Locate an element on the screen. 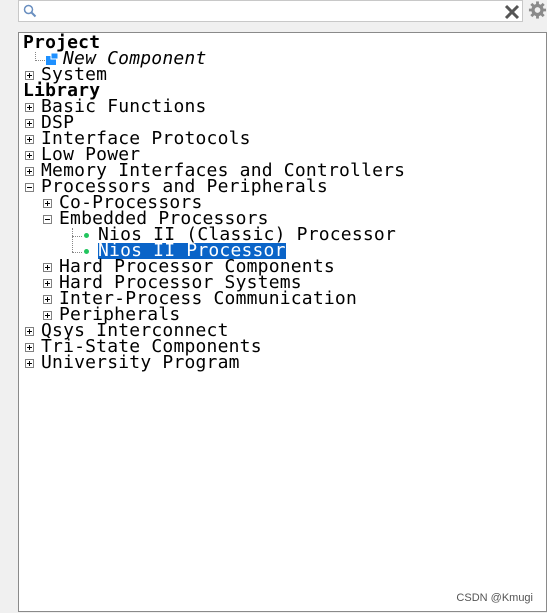 The image size is (547, 613). search-bar is located at coordinates (270, 11).